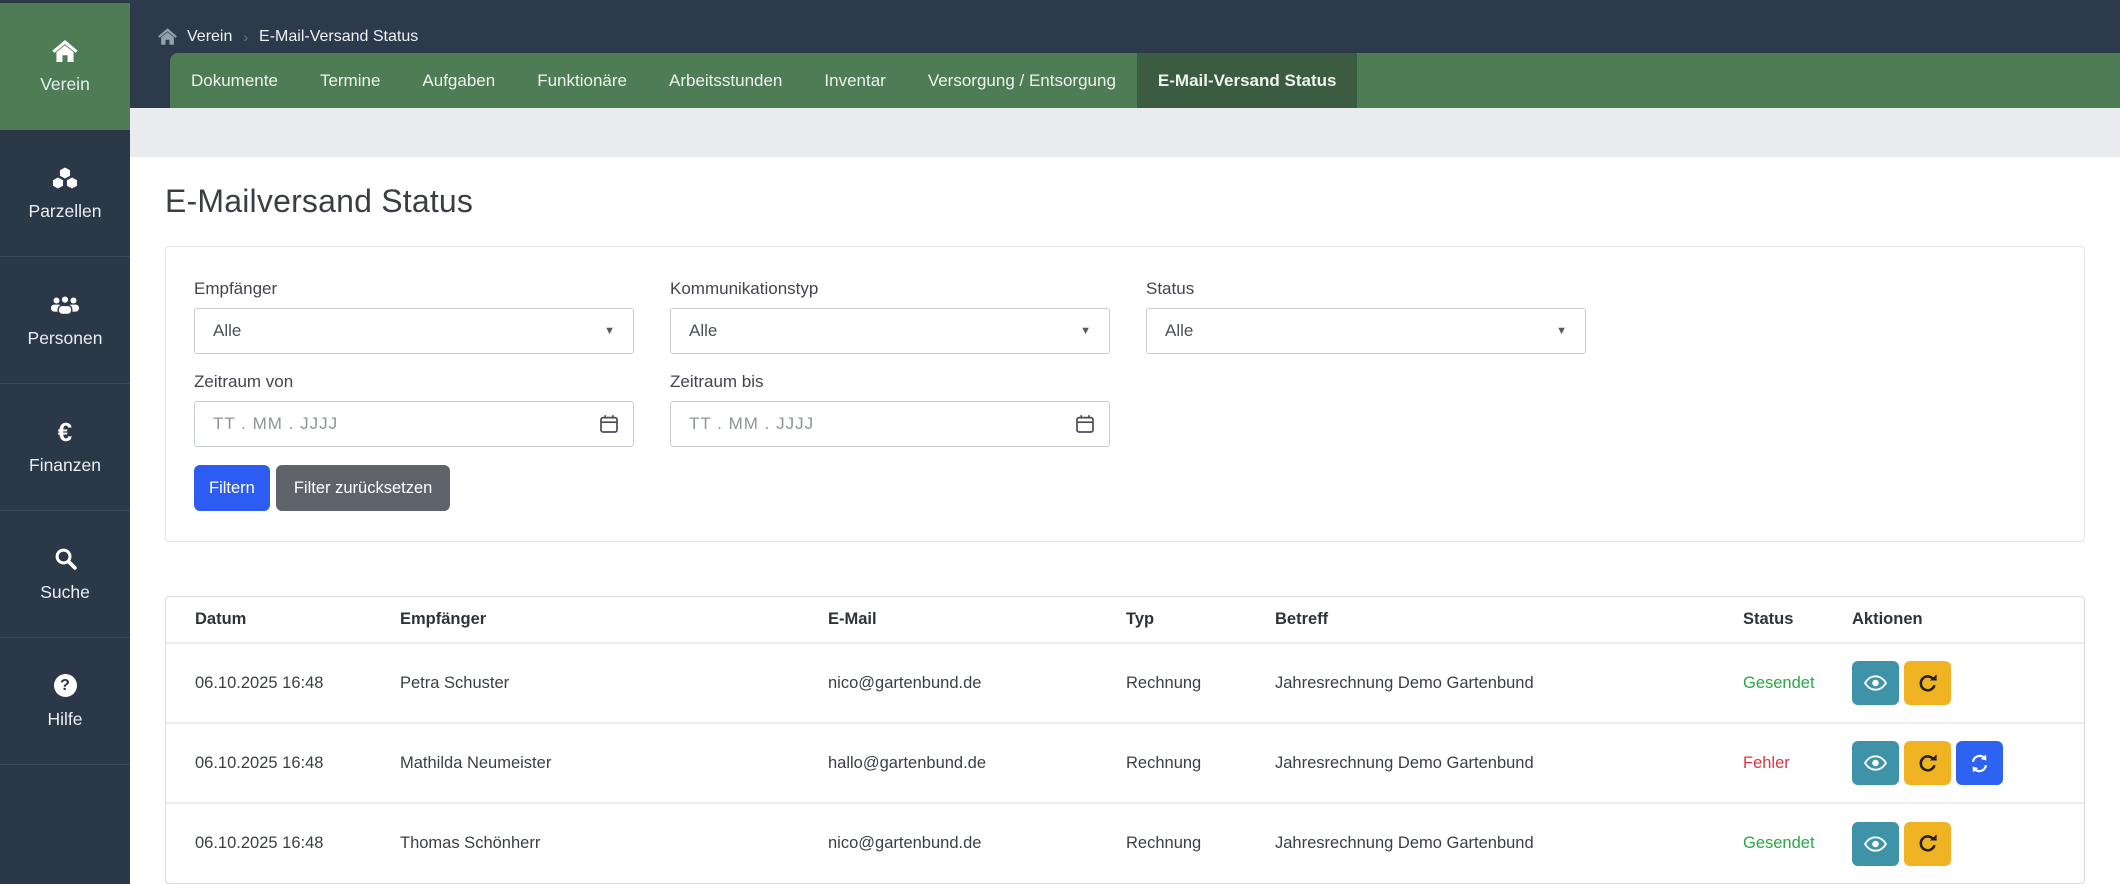 The height and width of the screenshot is (884, 2120). What do you see at coordinates (65, 337) in the screenshot?
I see `sidebar-item-label: Personen` at bounding box center [65, 337].